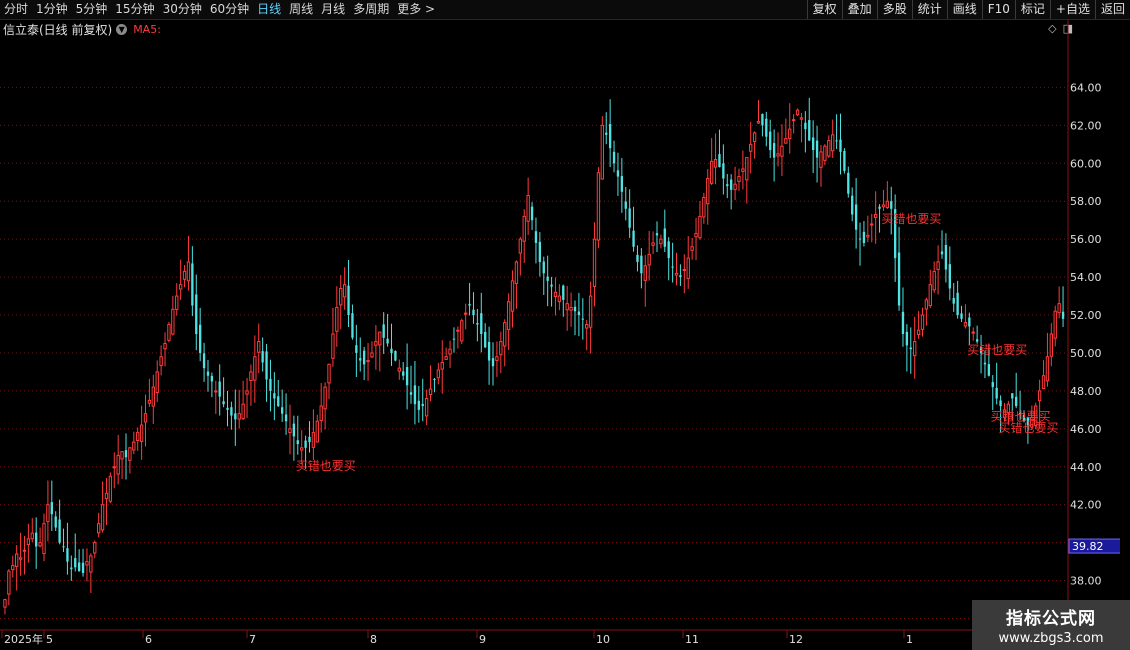 Image resolution: width=1130 pixels, height=650 pixels. I want to click on x-tick-label: 9, so click(482, 639).